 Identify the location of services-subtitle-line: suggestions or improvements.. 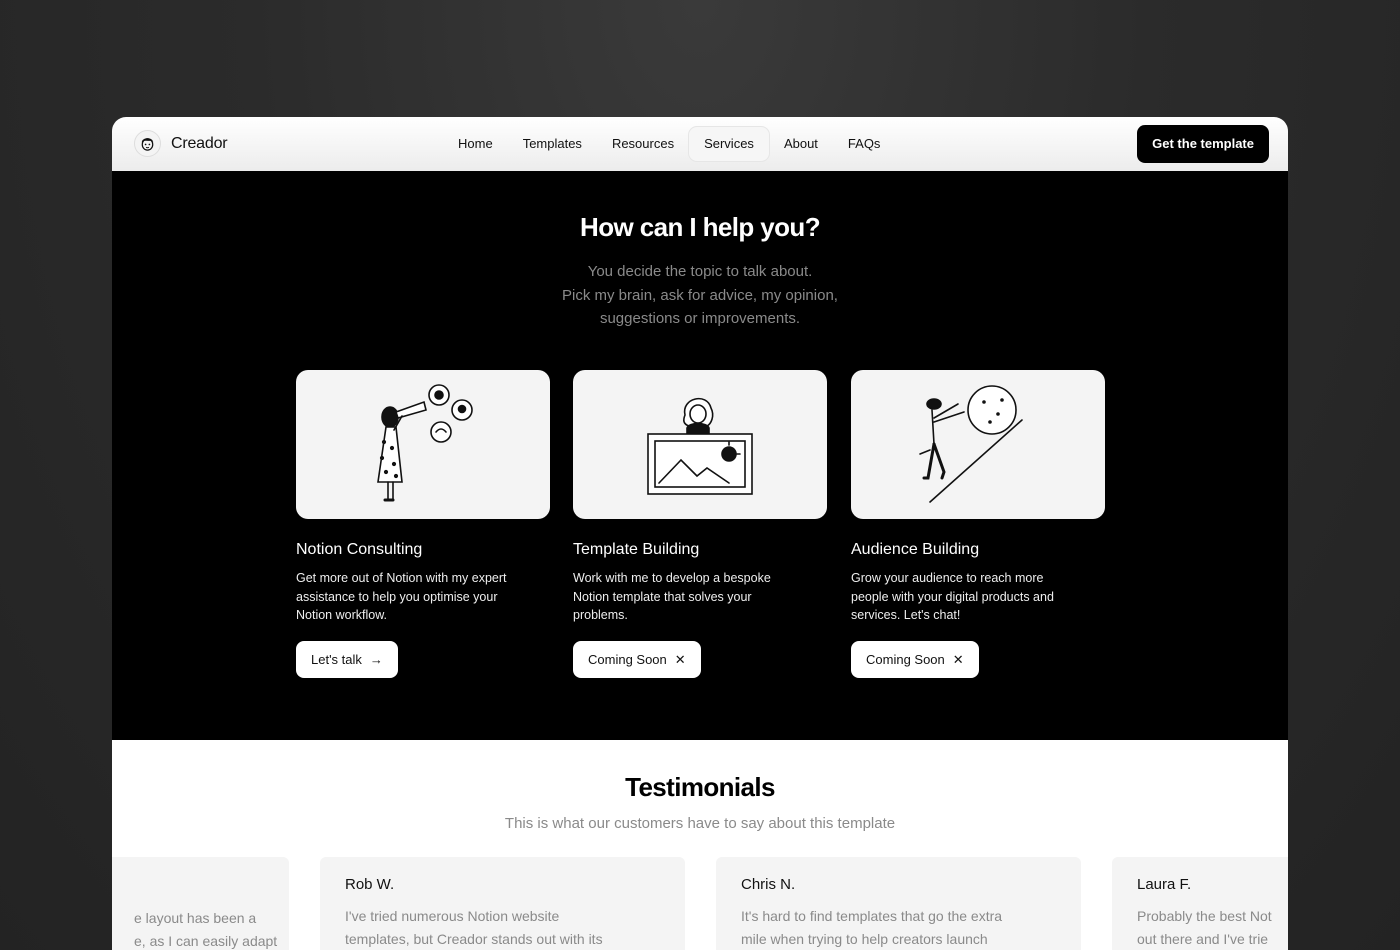
(700, 318).